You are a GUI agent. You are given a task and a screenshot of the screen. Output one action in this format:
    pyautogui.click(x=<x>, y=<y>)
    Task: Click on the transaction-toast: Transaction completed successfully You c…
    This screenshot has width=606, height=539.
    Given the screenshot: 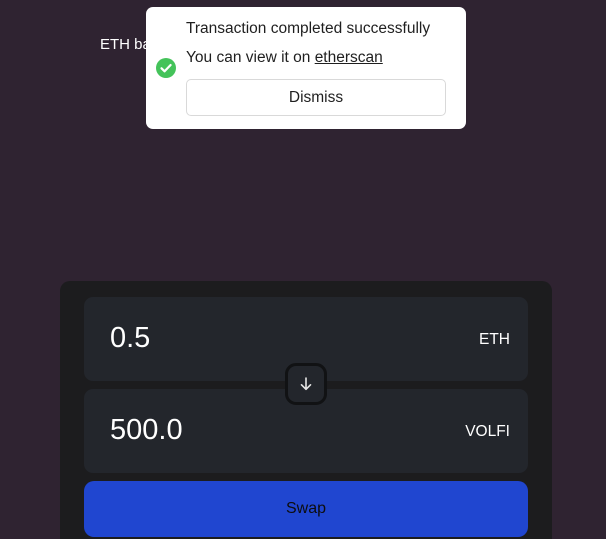 What is the action you would take?
    pyautogui.click(x=306, y=68)
    